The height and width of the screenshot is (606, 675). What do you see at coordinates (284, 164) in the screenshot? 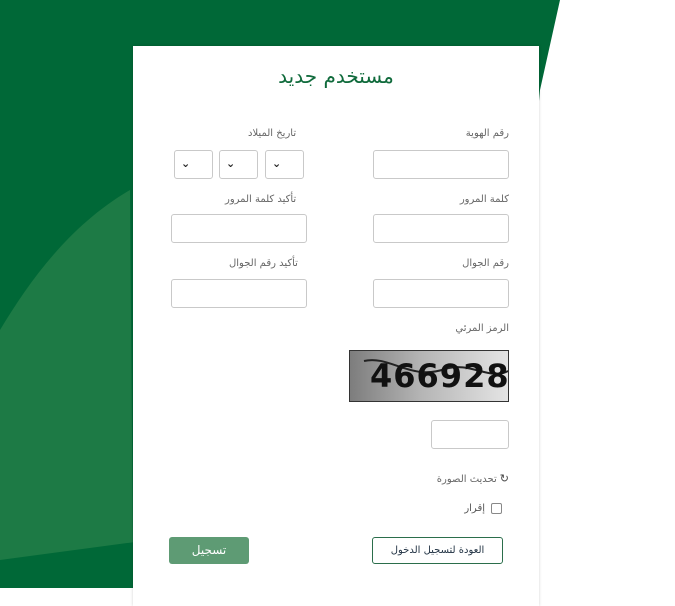
I see `birth-year-select: ⌄` at bounding box center [284, 164].